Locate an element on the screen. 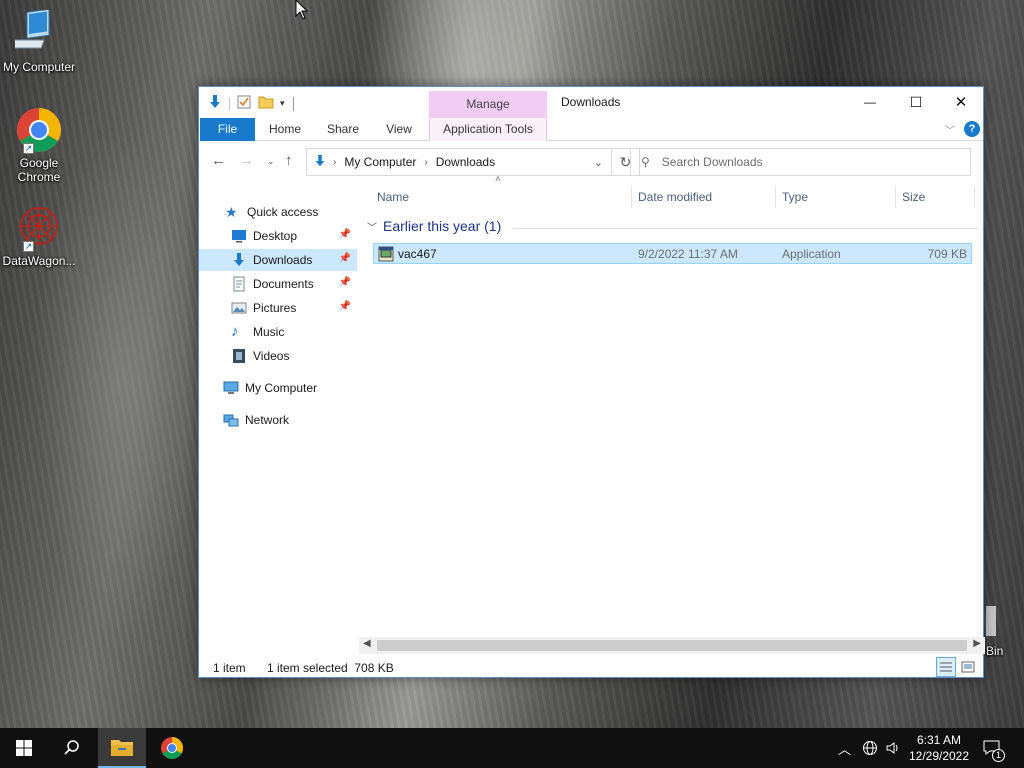 This screenshot has width=1024, height=768. volume-tray-button is located at coordinates (893, 748).